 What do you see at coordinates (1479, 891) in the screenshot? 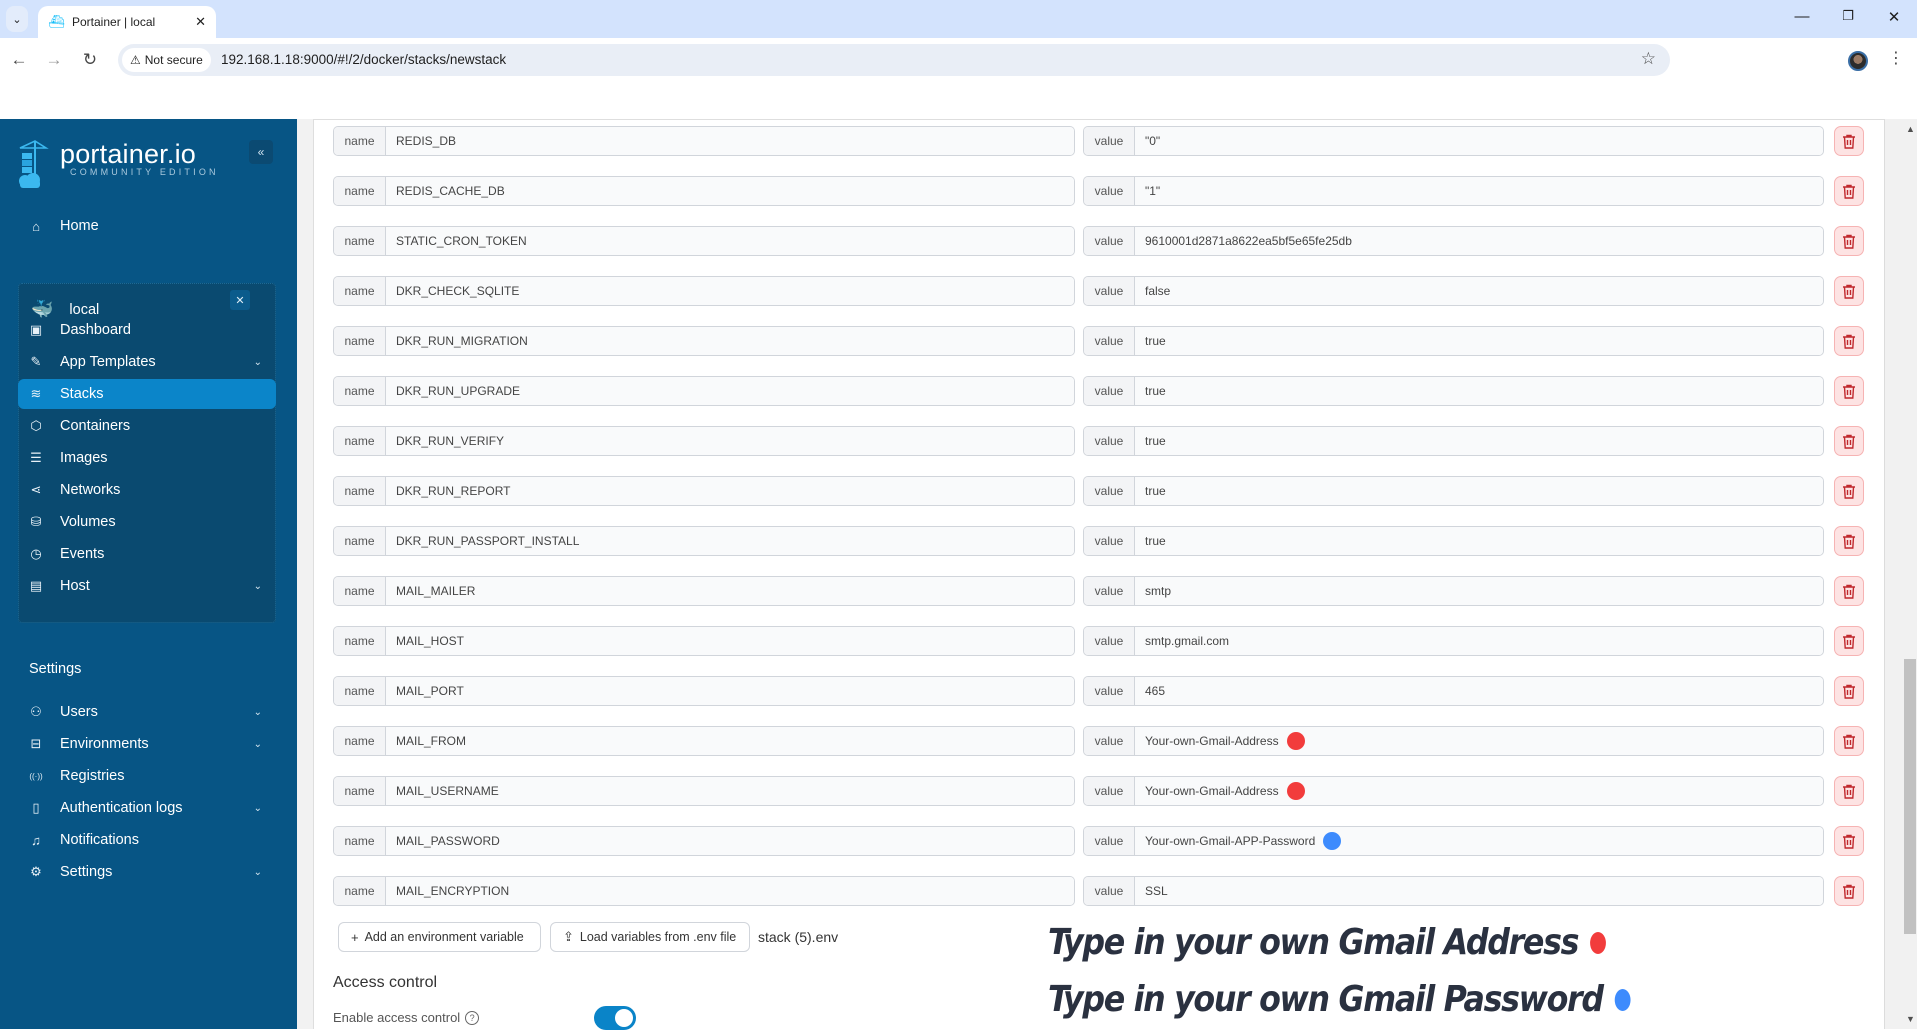
I see `env-value-input: SSL` at bounding box center [1479, 891].